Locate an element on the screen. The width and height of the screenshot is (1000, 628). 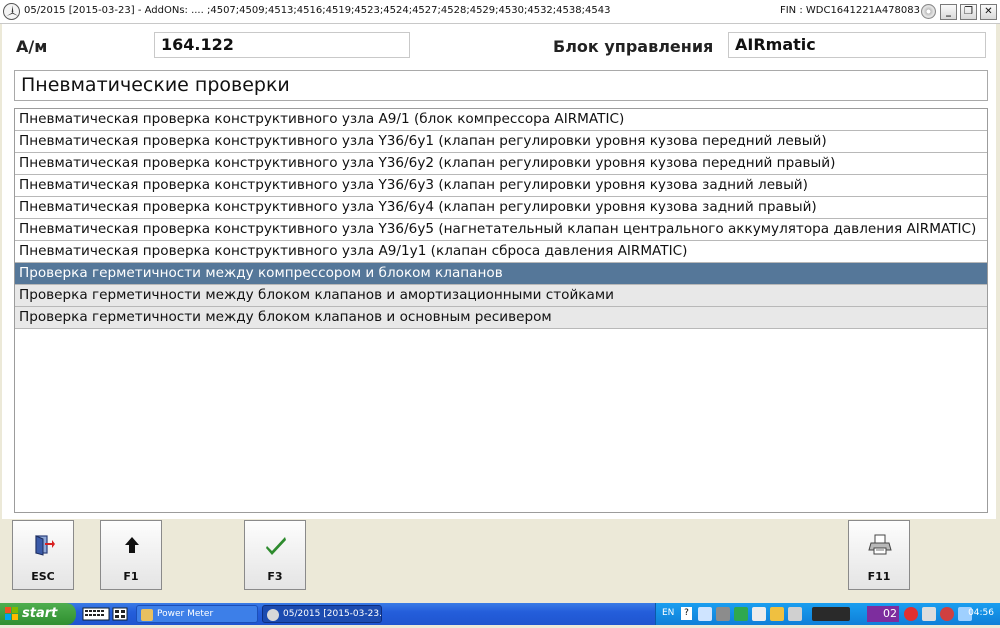
vehicle-value-field: 164.122 is located at coordinates (282, 45).